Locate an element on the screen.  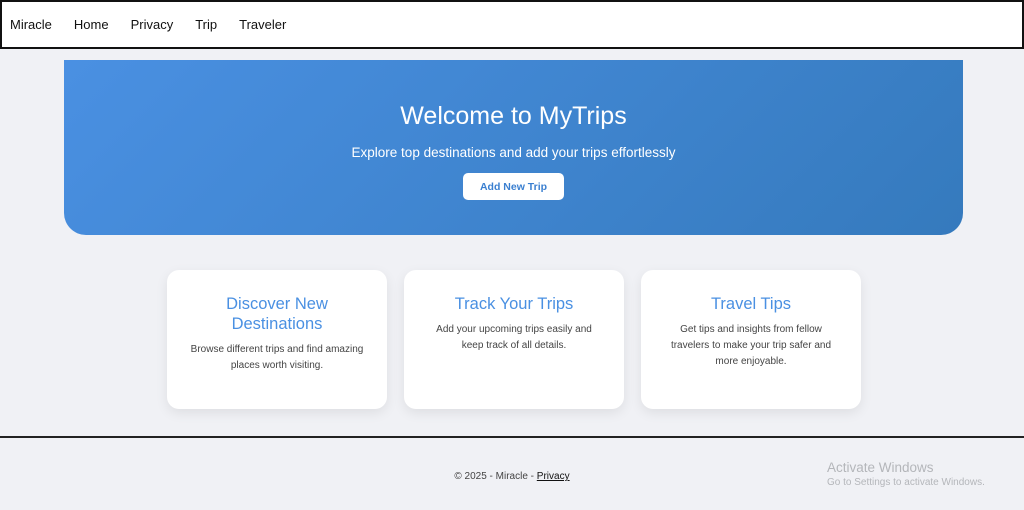
footer-privacy-link: Privacy is located at coordinates (553, 476).